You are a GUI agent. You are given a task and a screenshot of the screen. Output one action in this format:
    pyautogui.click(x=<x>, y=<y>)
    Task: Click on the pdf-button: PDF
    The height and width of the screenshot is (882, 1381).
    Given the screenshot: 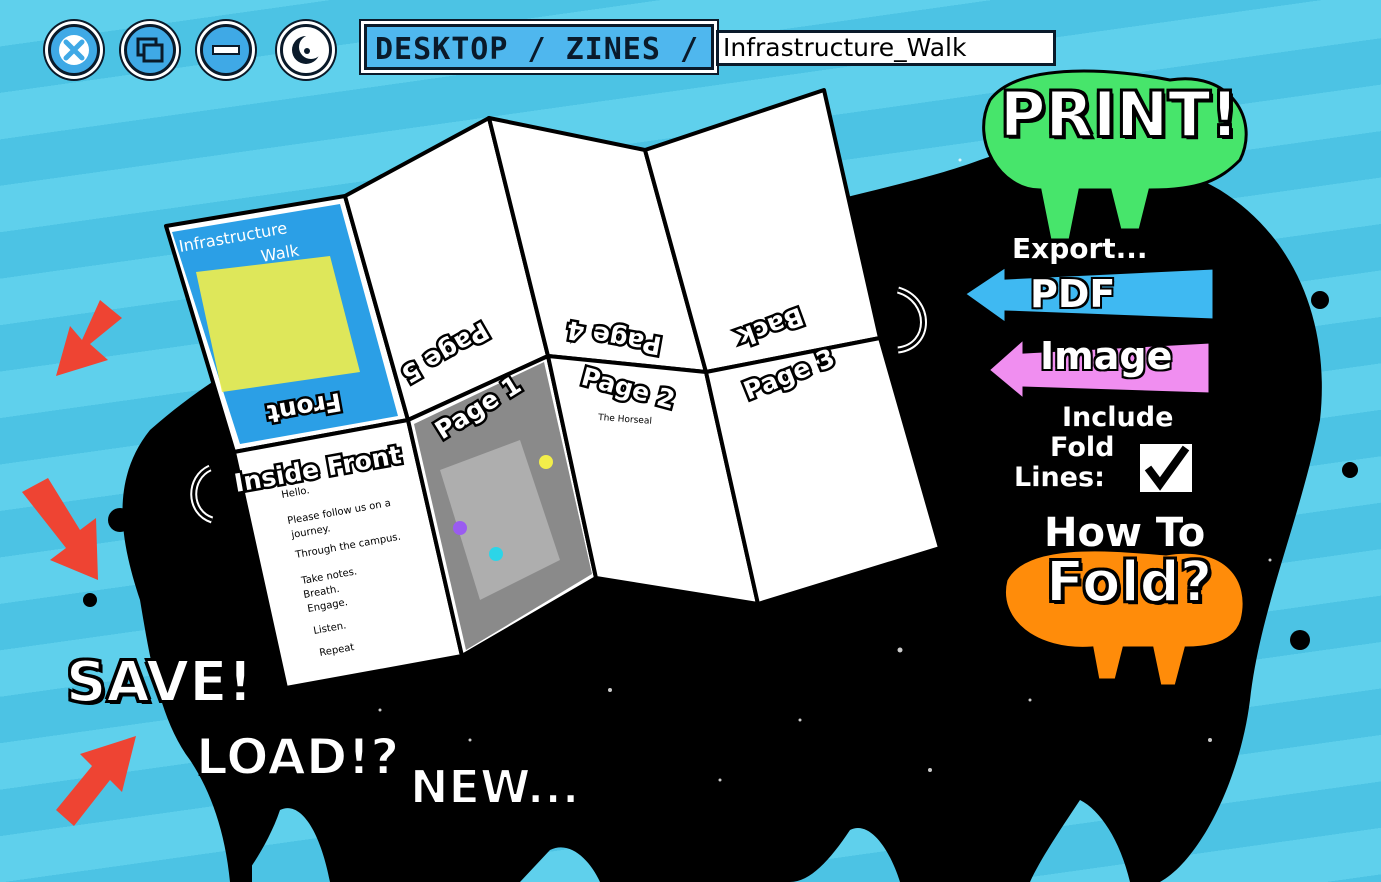 What is the action you would take?
    pyautogui.click(x=1072, y=294)
    